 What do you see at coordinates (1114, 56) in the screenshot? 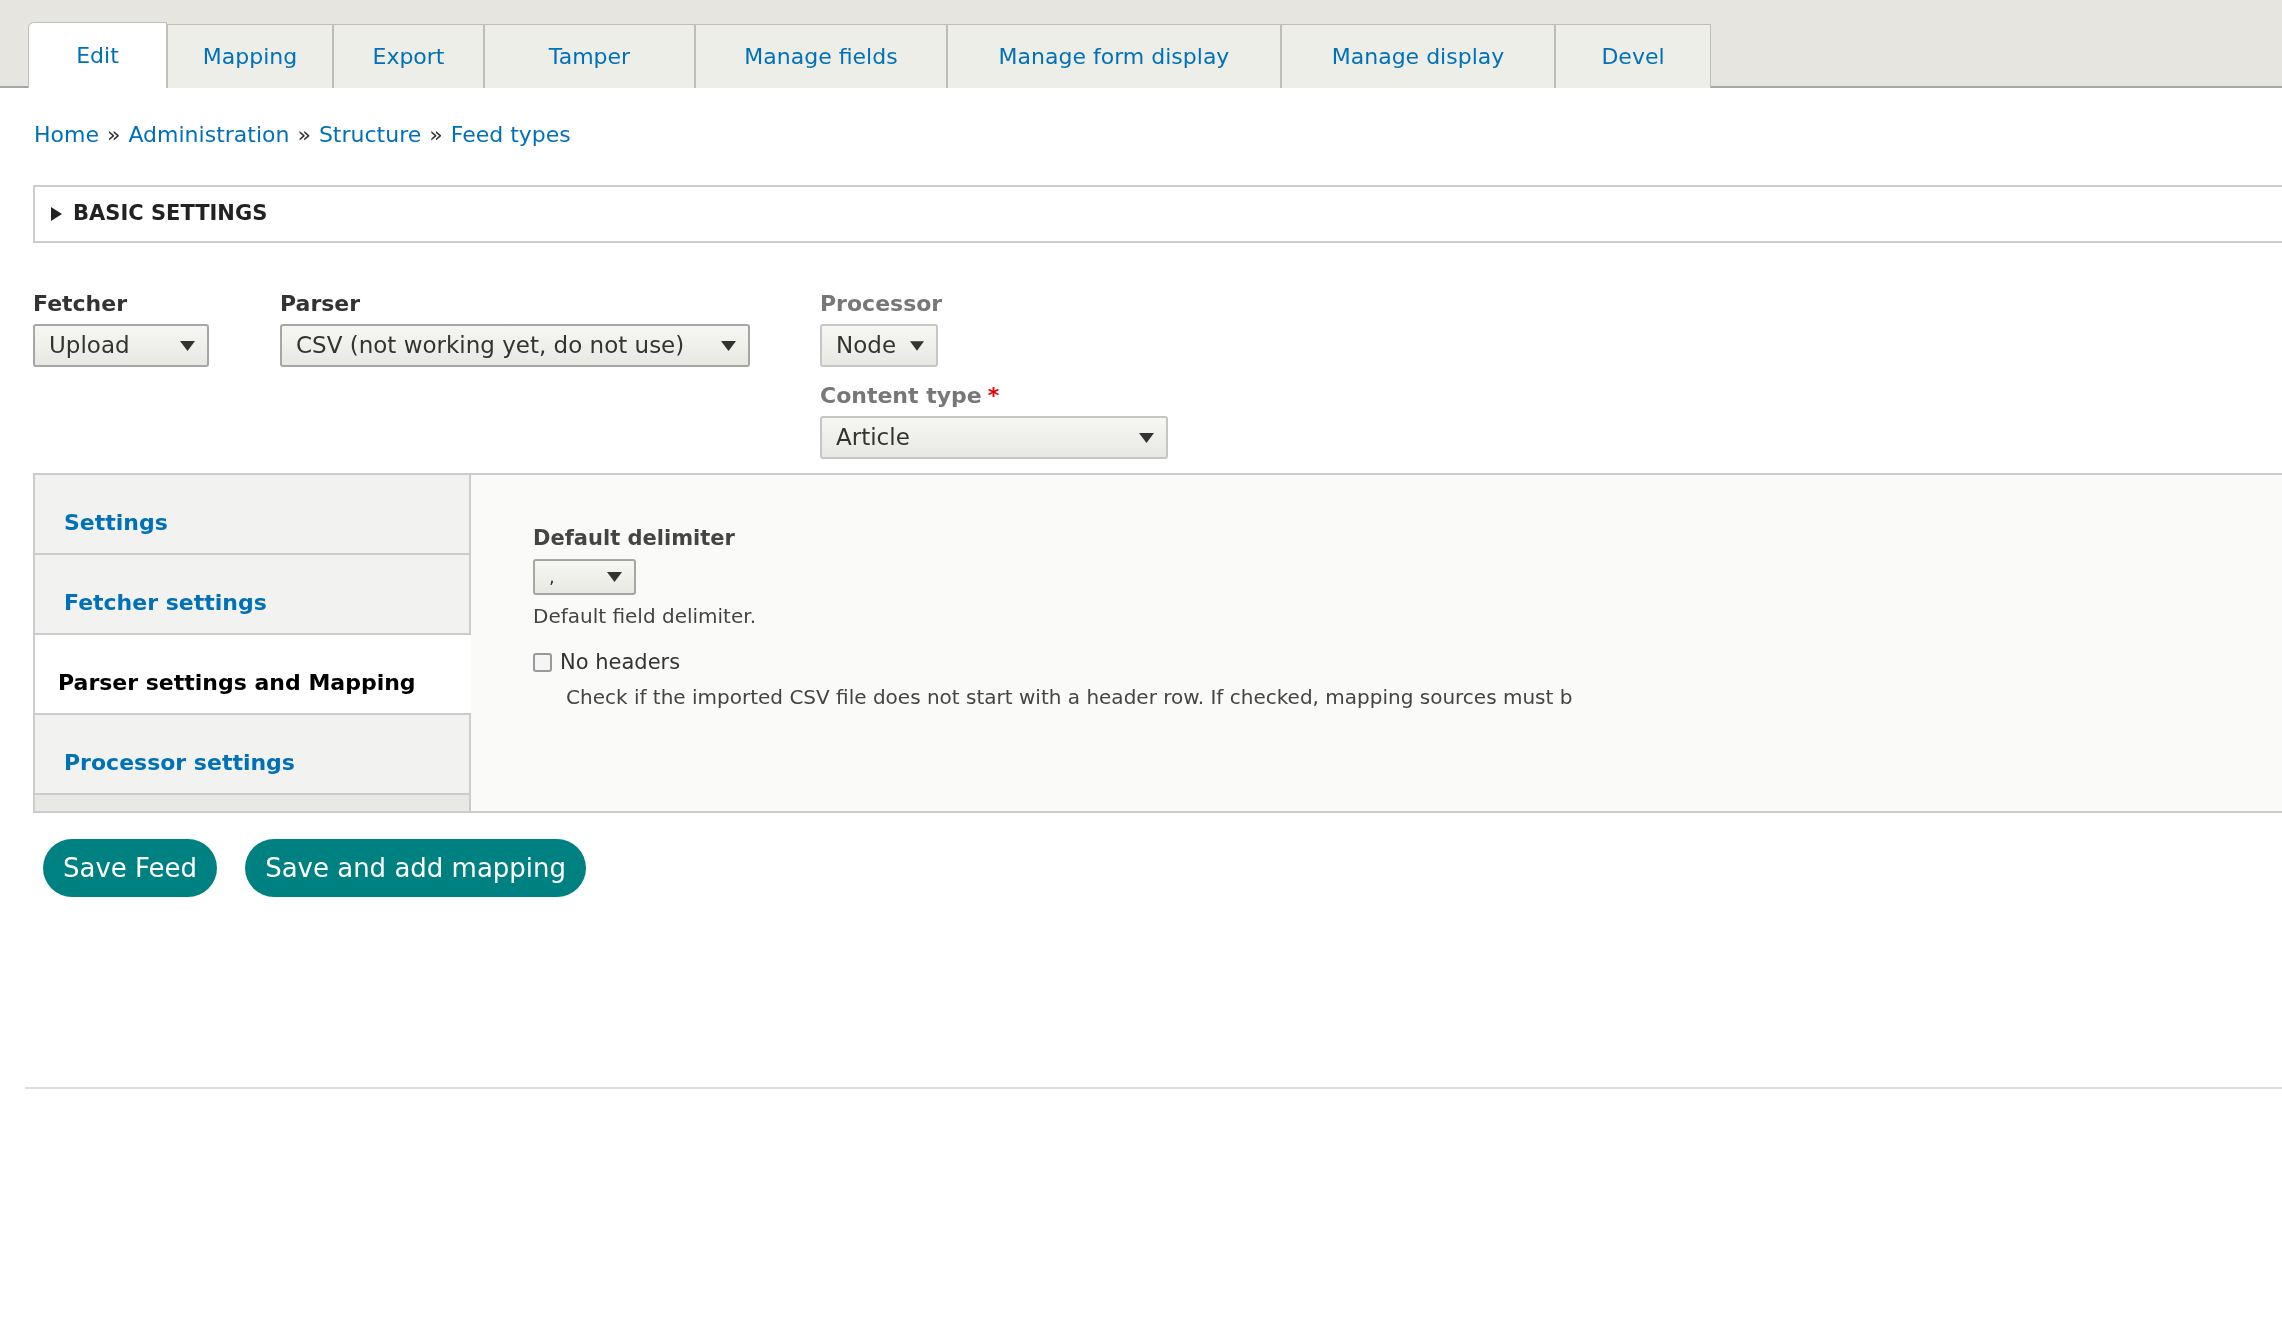
I see `tab: Manage form display` at bounding box center [1114, 56].